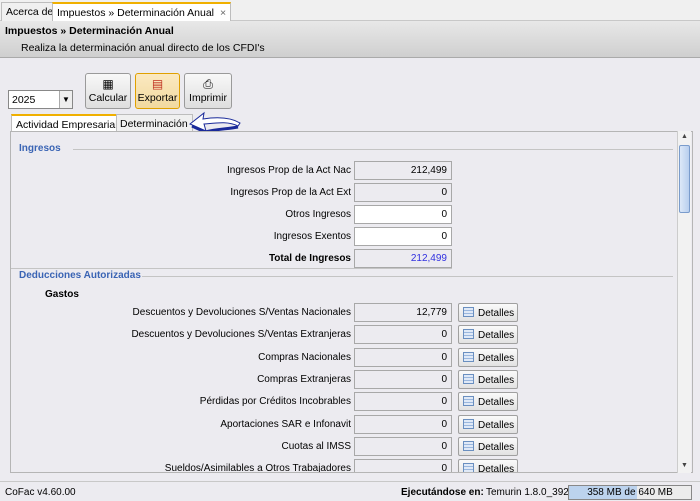 This screenshot has width=700, height=501. I want to click on imprimir-button: ⎙ Imprimir, so click(208, 91).